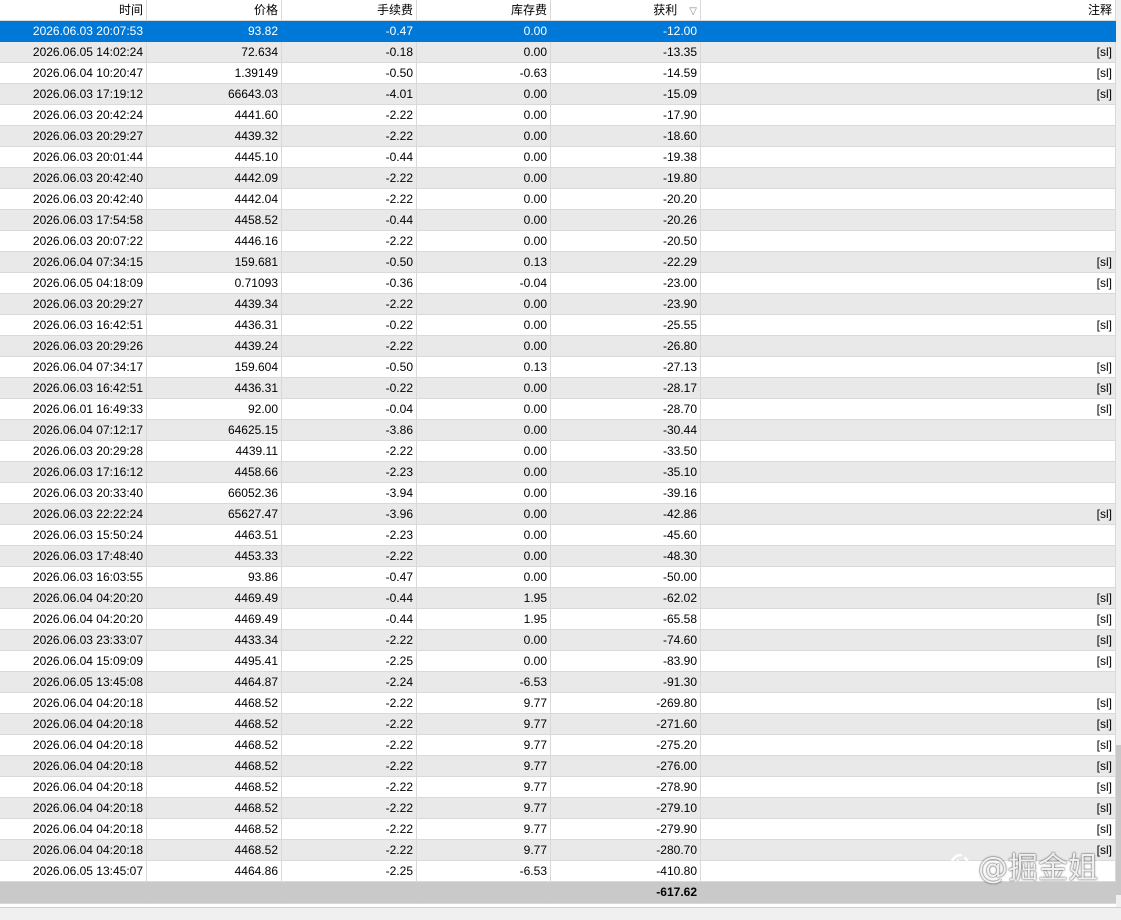  Describe the element at coordinates (73, 682) in the screenshot. I see `cell-time: 2026.06.05 13:45:08` at that location.